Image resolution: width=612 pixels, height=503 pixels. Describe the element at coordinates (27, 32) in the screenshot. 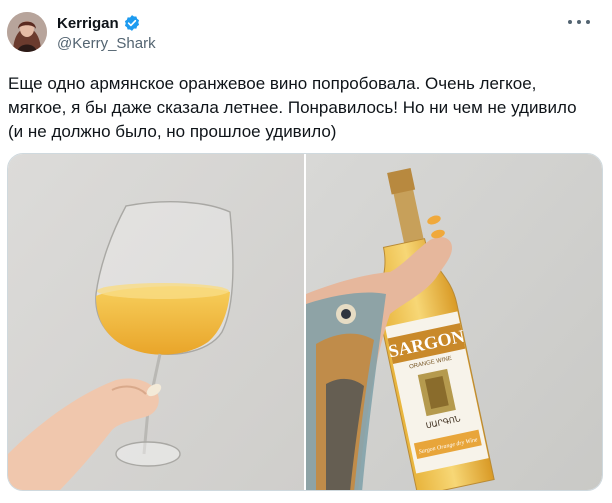

I see `avatar` at that location.